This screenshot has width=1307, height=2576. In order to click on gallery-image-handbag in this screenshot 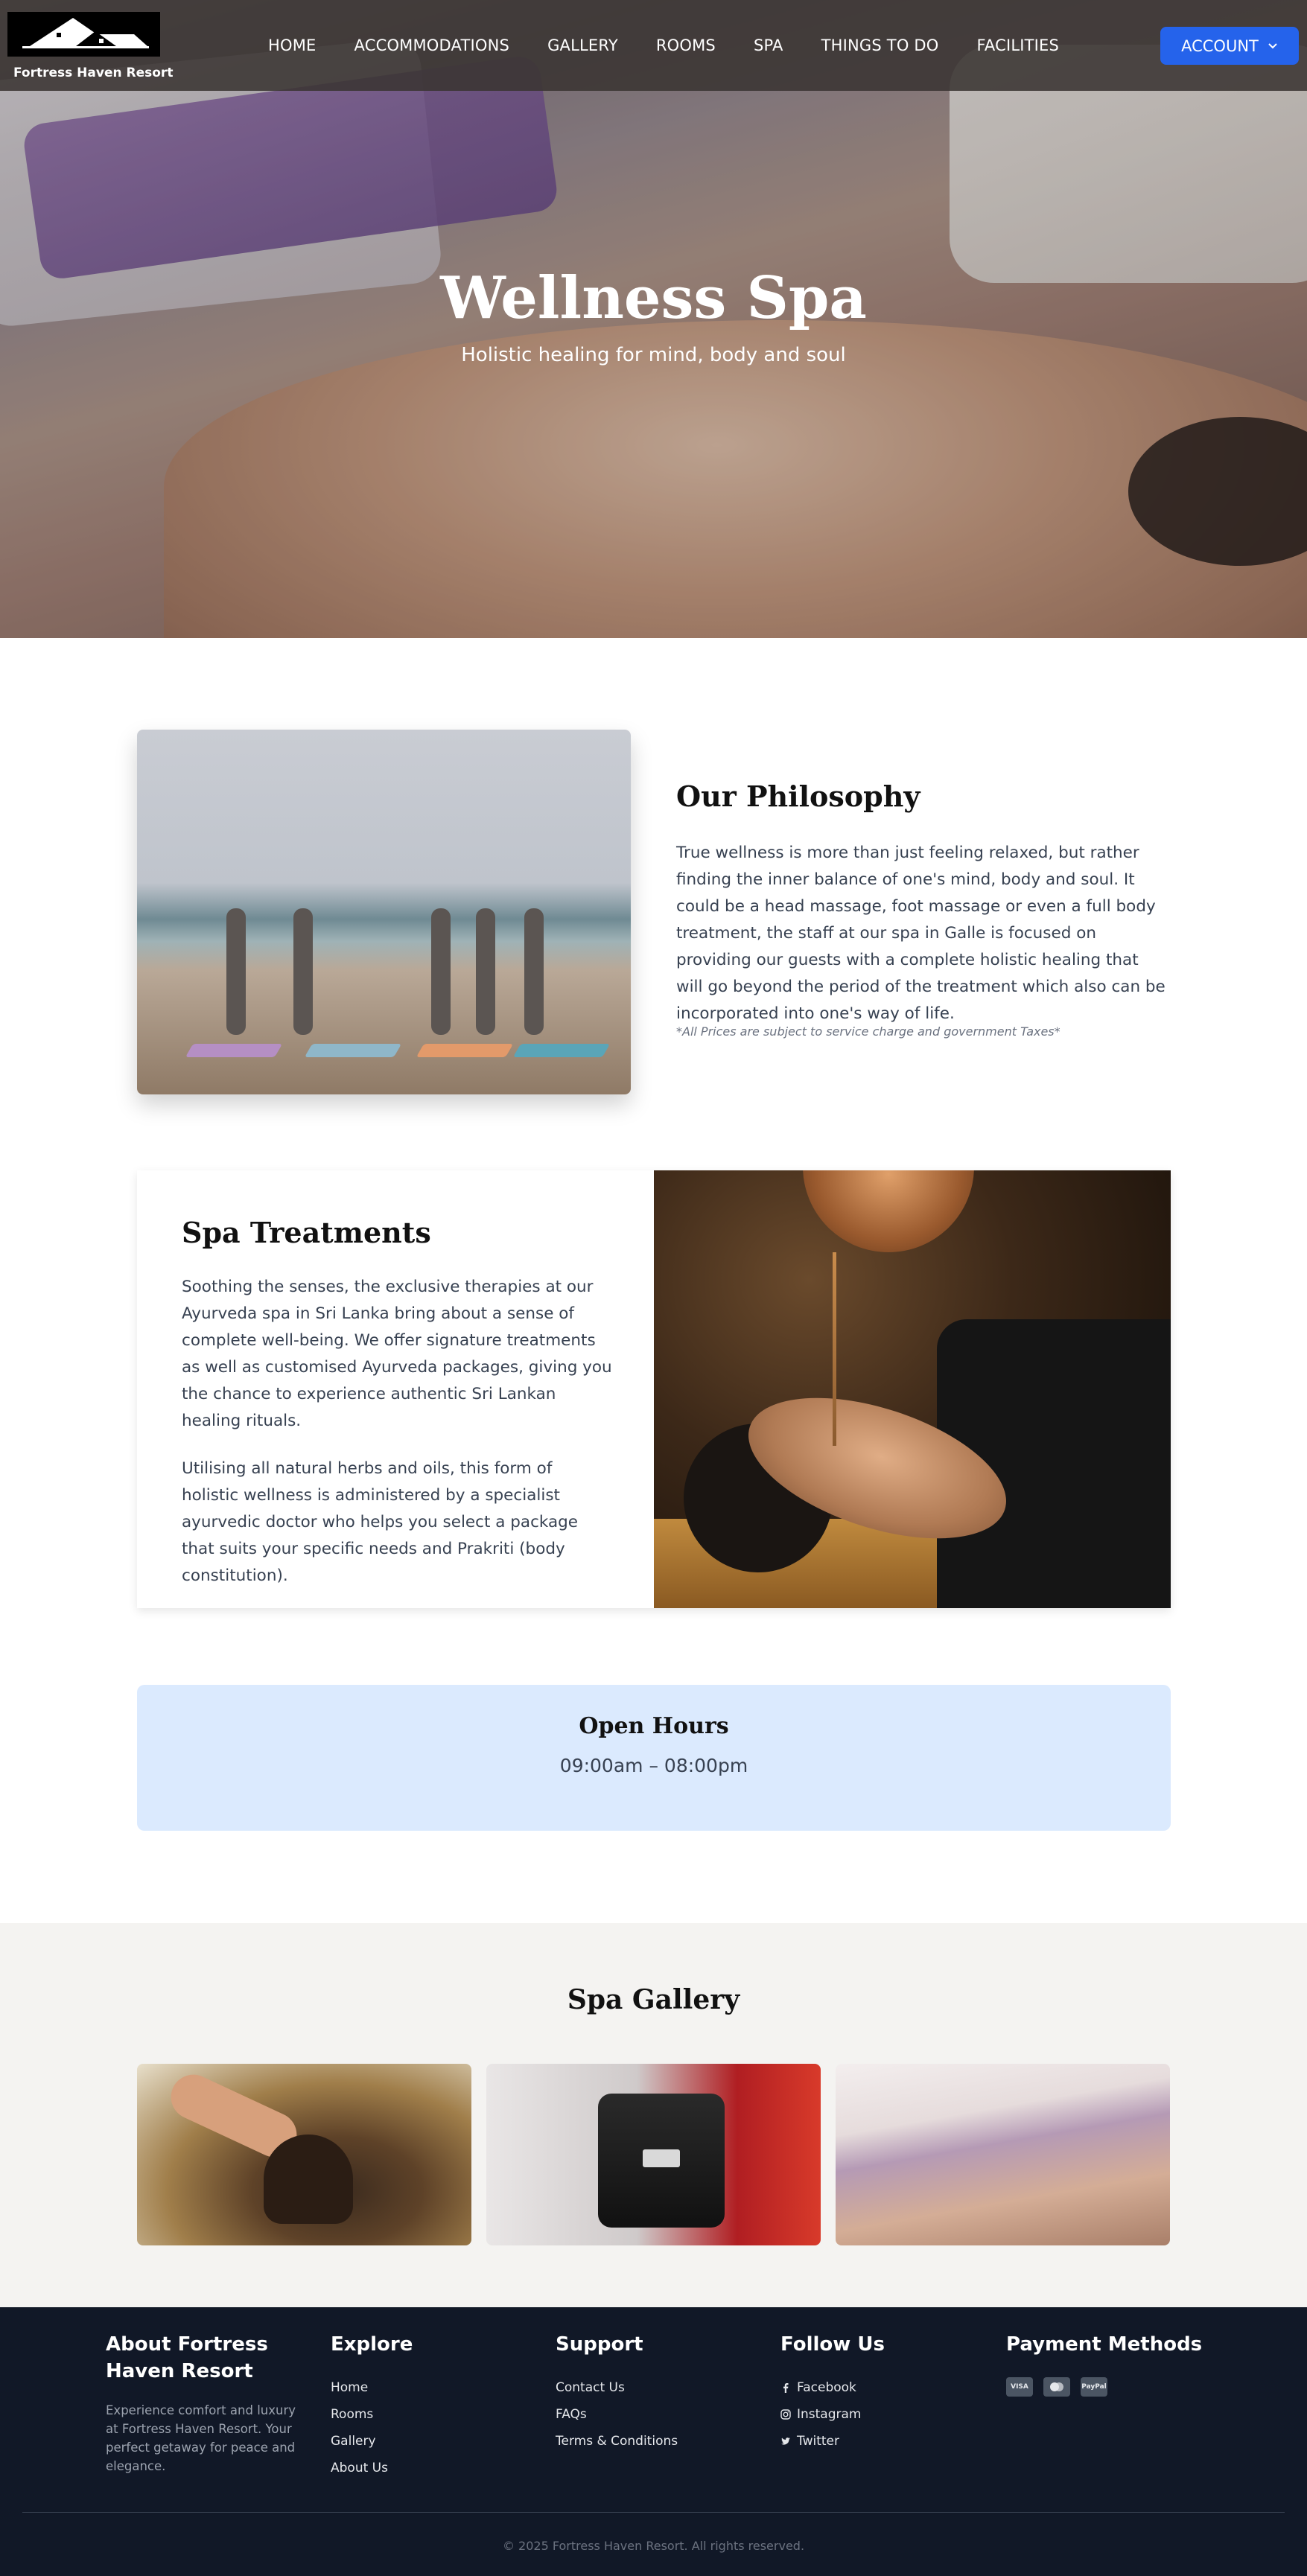, I will do `click(653, 2154)`.